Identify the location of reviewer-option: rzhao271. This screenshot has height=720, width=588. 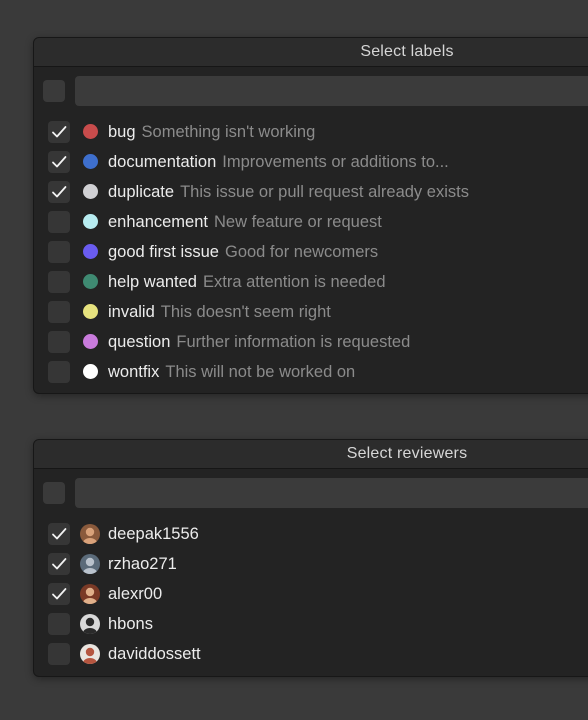
(311, 564).